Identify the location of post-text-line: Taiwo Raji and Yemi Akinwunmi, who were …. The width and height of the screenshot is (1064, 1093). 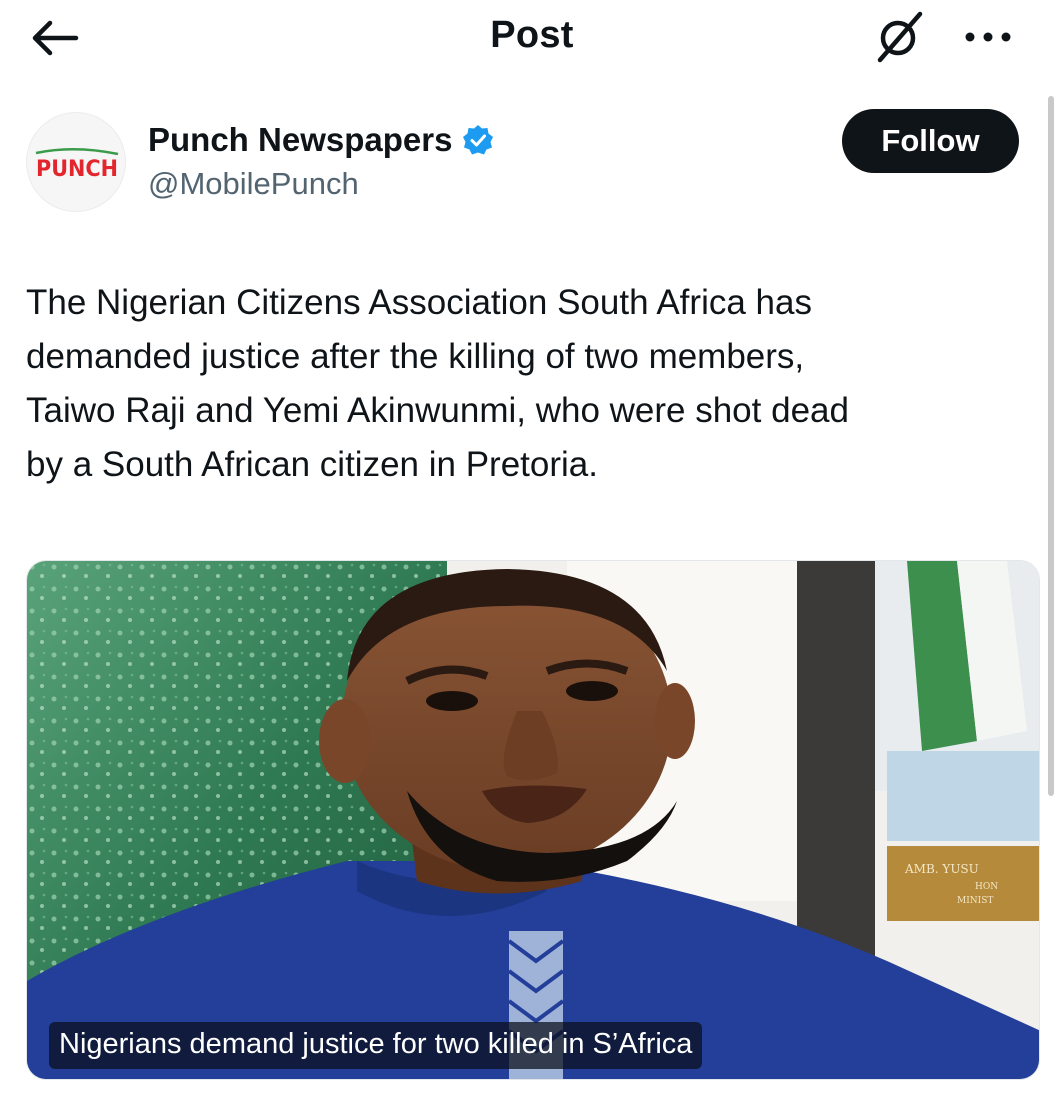
(437, 410).